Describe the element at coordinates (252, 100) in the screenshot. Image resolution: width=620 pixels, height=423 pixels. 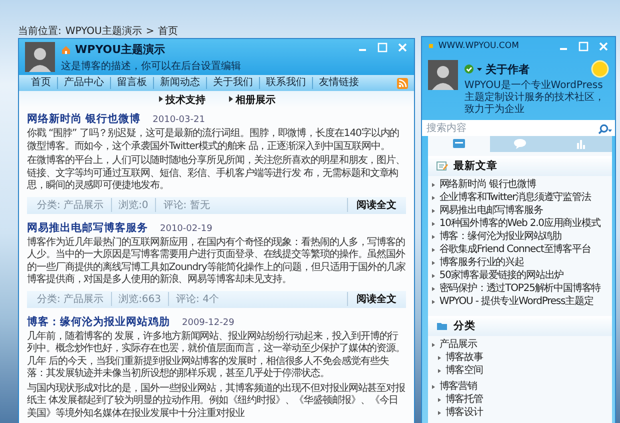
I see `subnav-link: 相册展示` at that location.